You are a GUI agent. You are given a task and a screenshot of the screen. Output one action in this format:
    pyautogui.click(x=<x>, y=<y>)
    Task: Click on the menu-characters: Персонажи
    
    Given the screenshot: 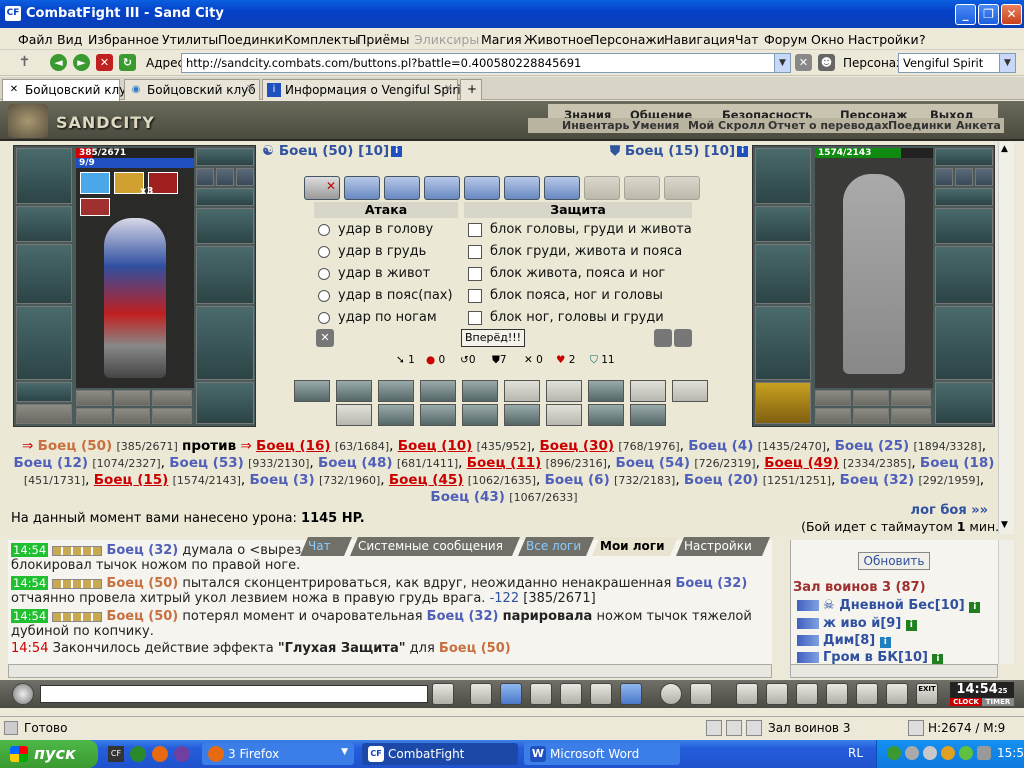 What is the action you would take?
    pyautogui.click(x=627, y=39)
    